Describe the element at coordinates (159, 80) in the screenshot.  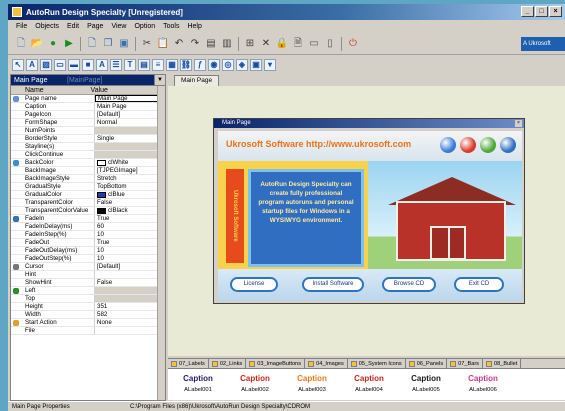
I see `chevron-down-icon: ▼` at that location.